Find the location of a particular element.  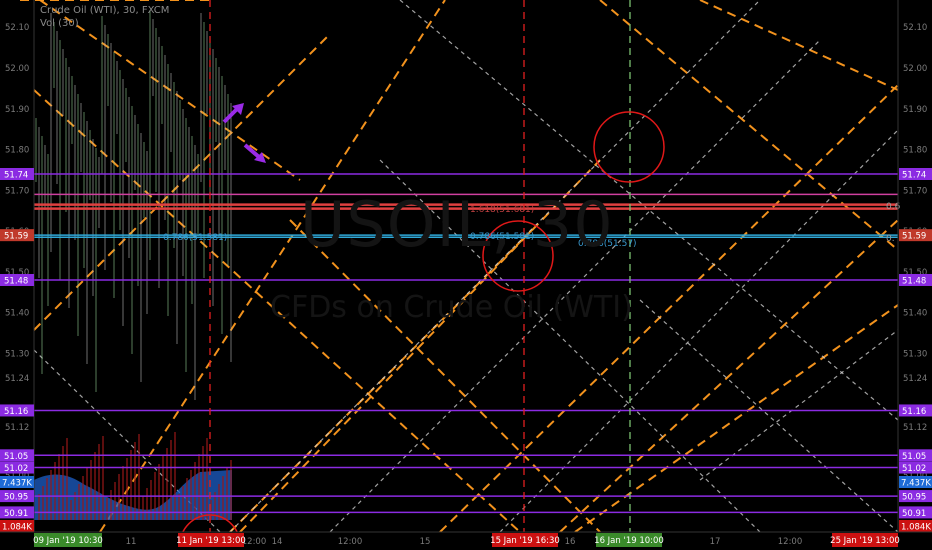

x-tick-label: 16 is located at coordinates (570, 542).